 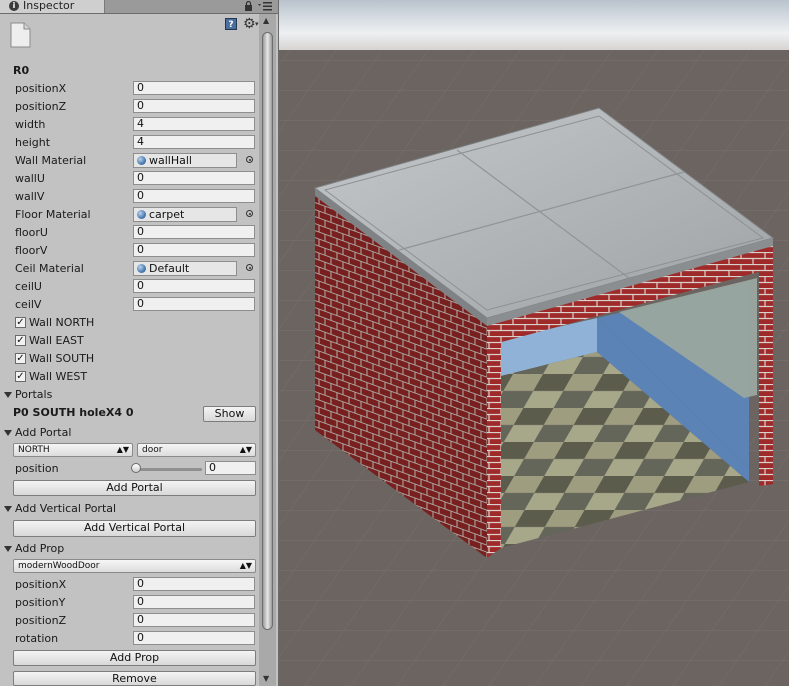 What do you see at coordinates (152, 450) in the screenshot?
I see `dropdown-value: door` at bounding box center [152, 450].